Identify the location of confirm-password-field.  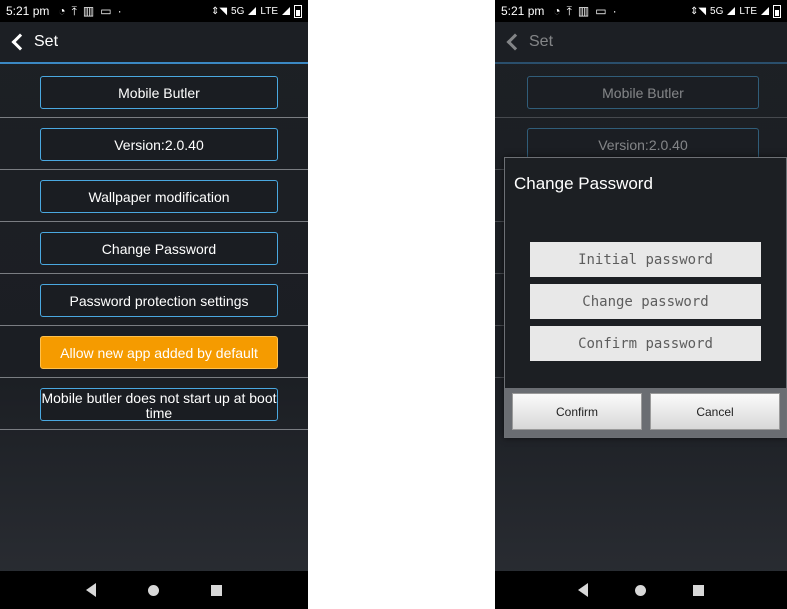
(645, 343).